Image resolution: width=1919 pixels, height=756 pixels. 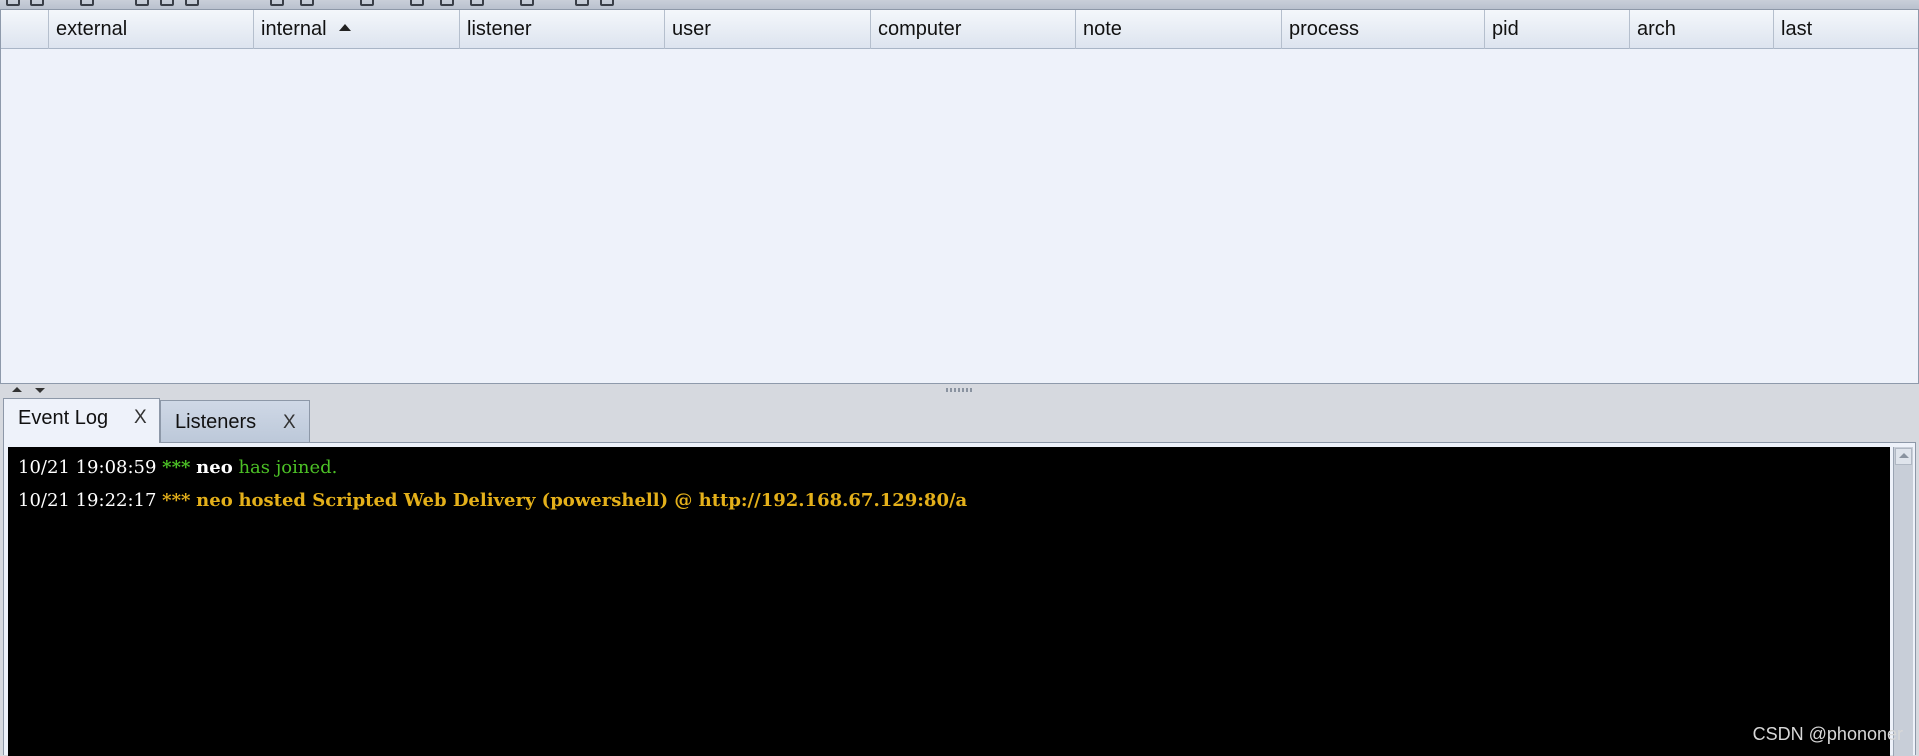 I want to click on close-tab-listeners-button: X, so click(x=289, y=423).